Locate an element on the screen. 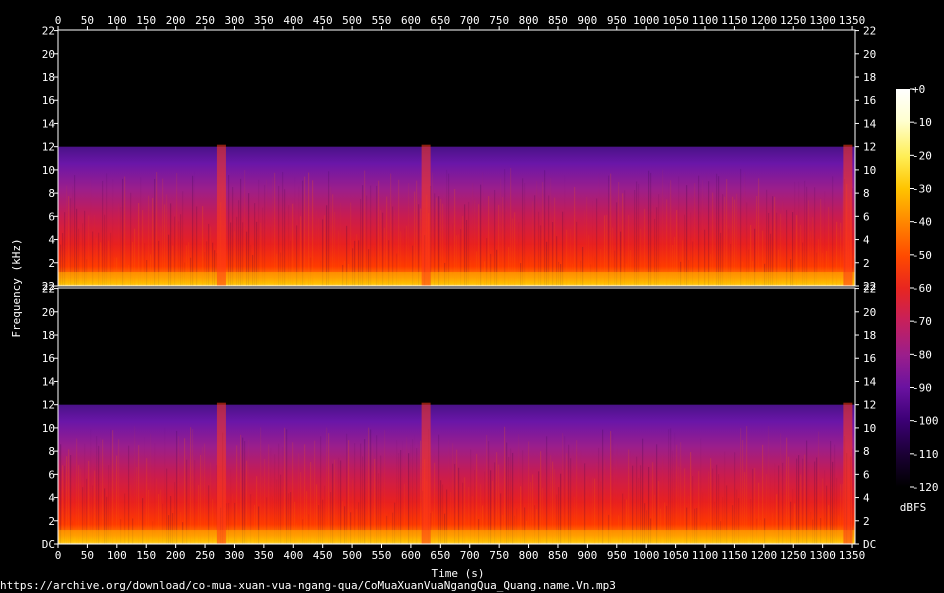 The image size is (944, 593). x-tick-label-top: 700 is located at coordinates (470, 20).